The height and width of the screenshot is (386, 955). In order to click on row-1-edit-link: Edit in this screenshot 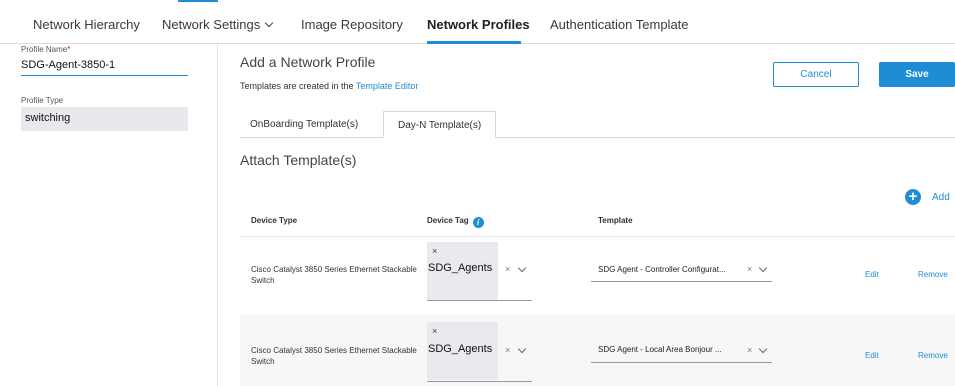, I will do `click(872, 274)`.